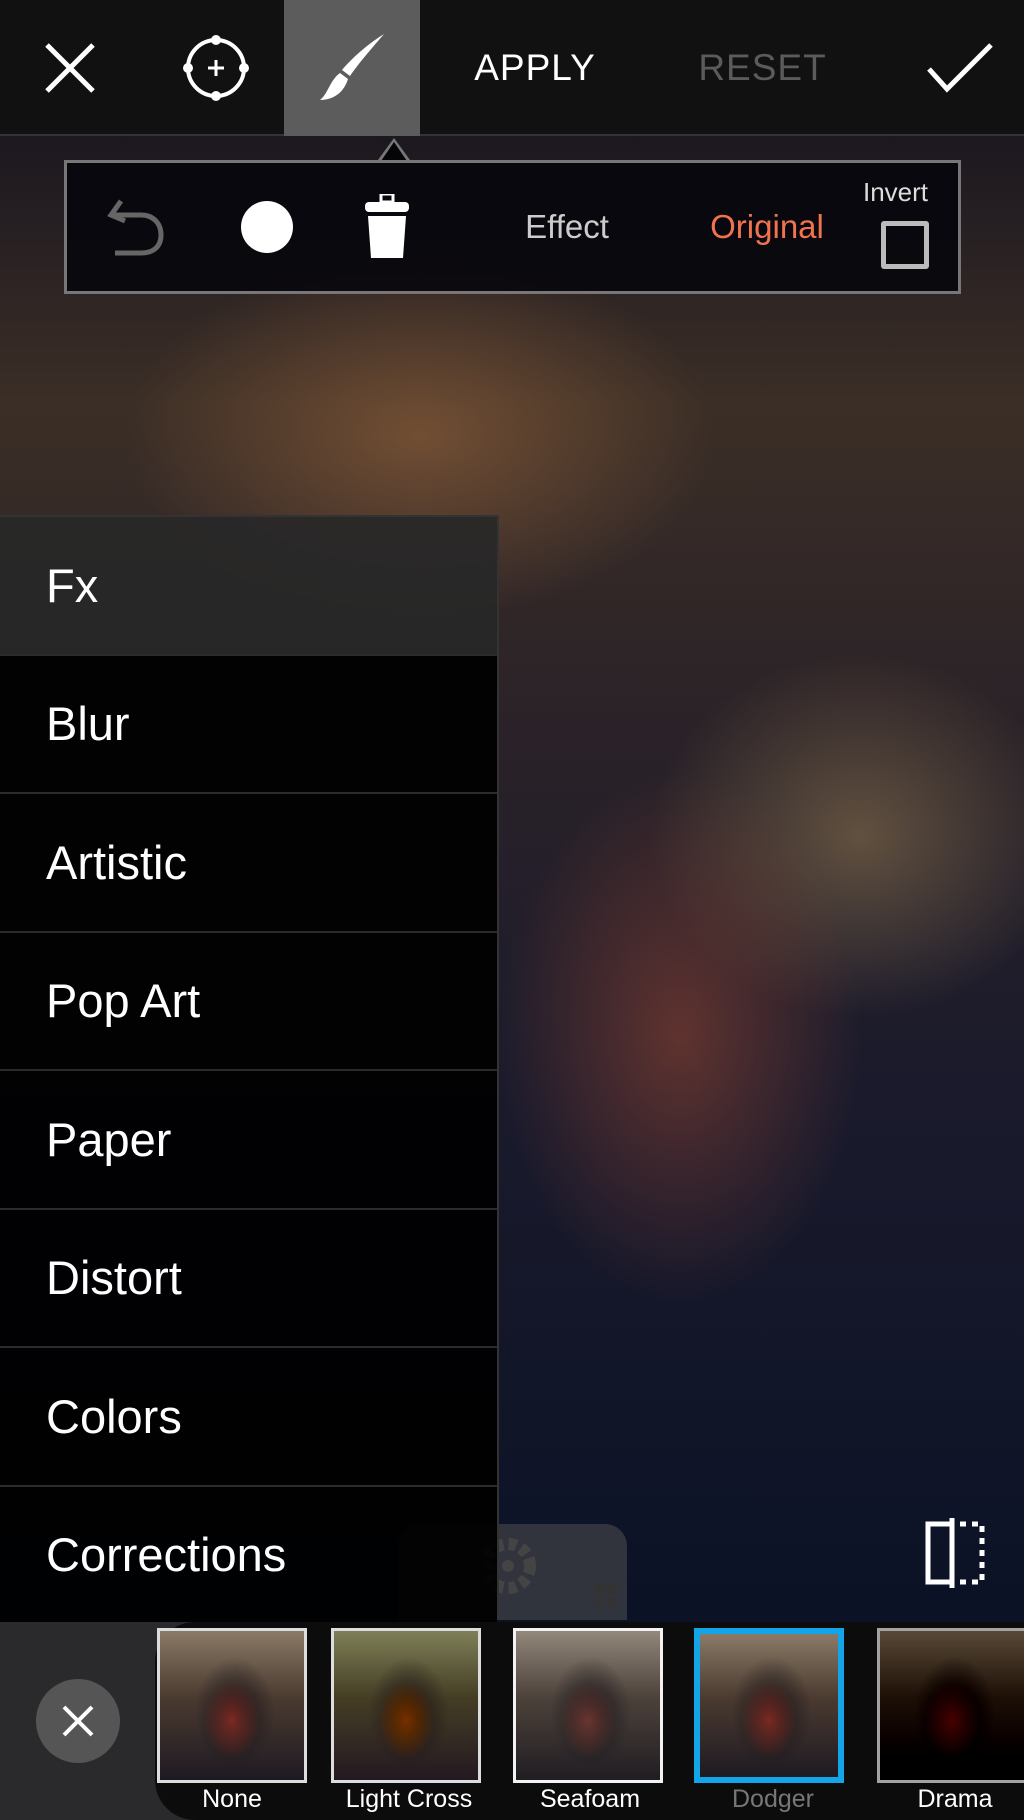  What do you see at coordinates (232, 1705) in the screenshot?
I see `filter-thumb-none` at bounding box center [232, 1705].